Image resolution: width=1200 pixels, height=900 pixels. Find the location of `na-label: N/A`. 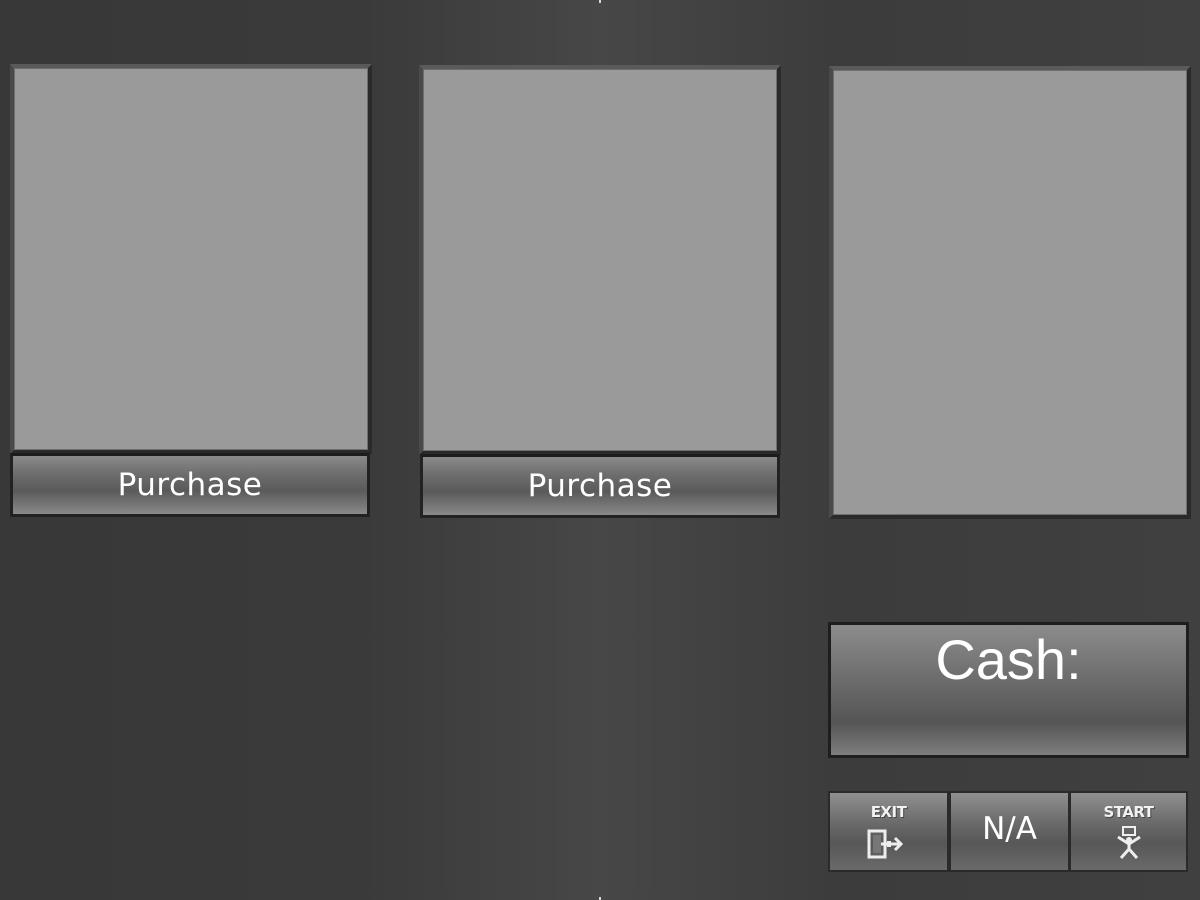

na-label: N/A is located at coordinates (1009, 829).